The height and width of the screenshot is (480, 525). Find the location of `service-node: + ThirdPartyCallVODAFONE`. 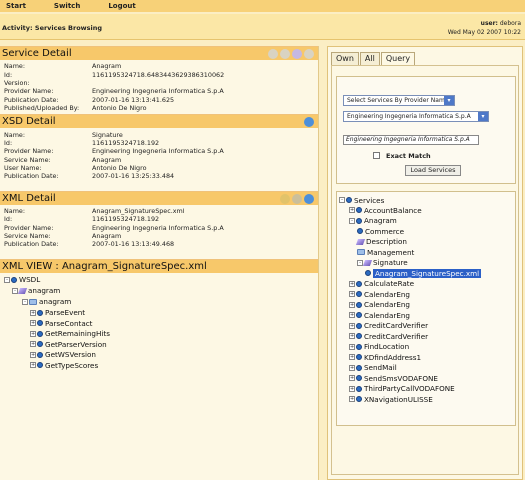

service-node: + ThirdPartyCallVODAFONE is located at coordinates (402, 389).